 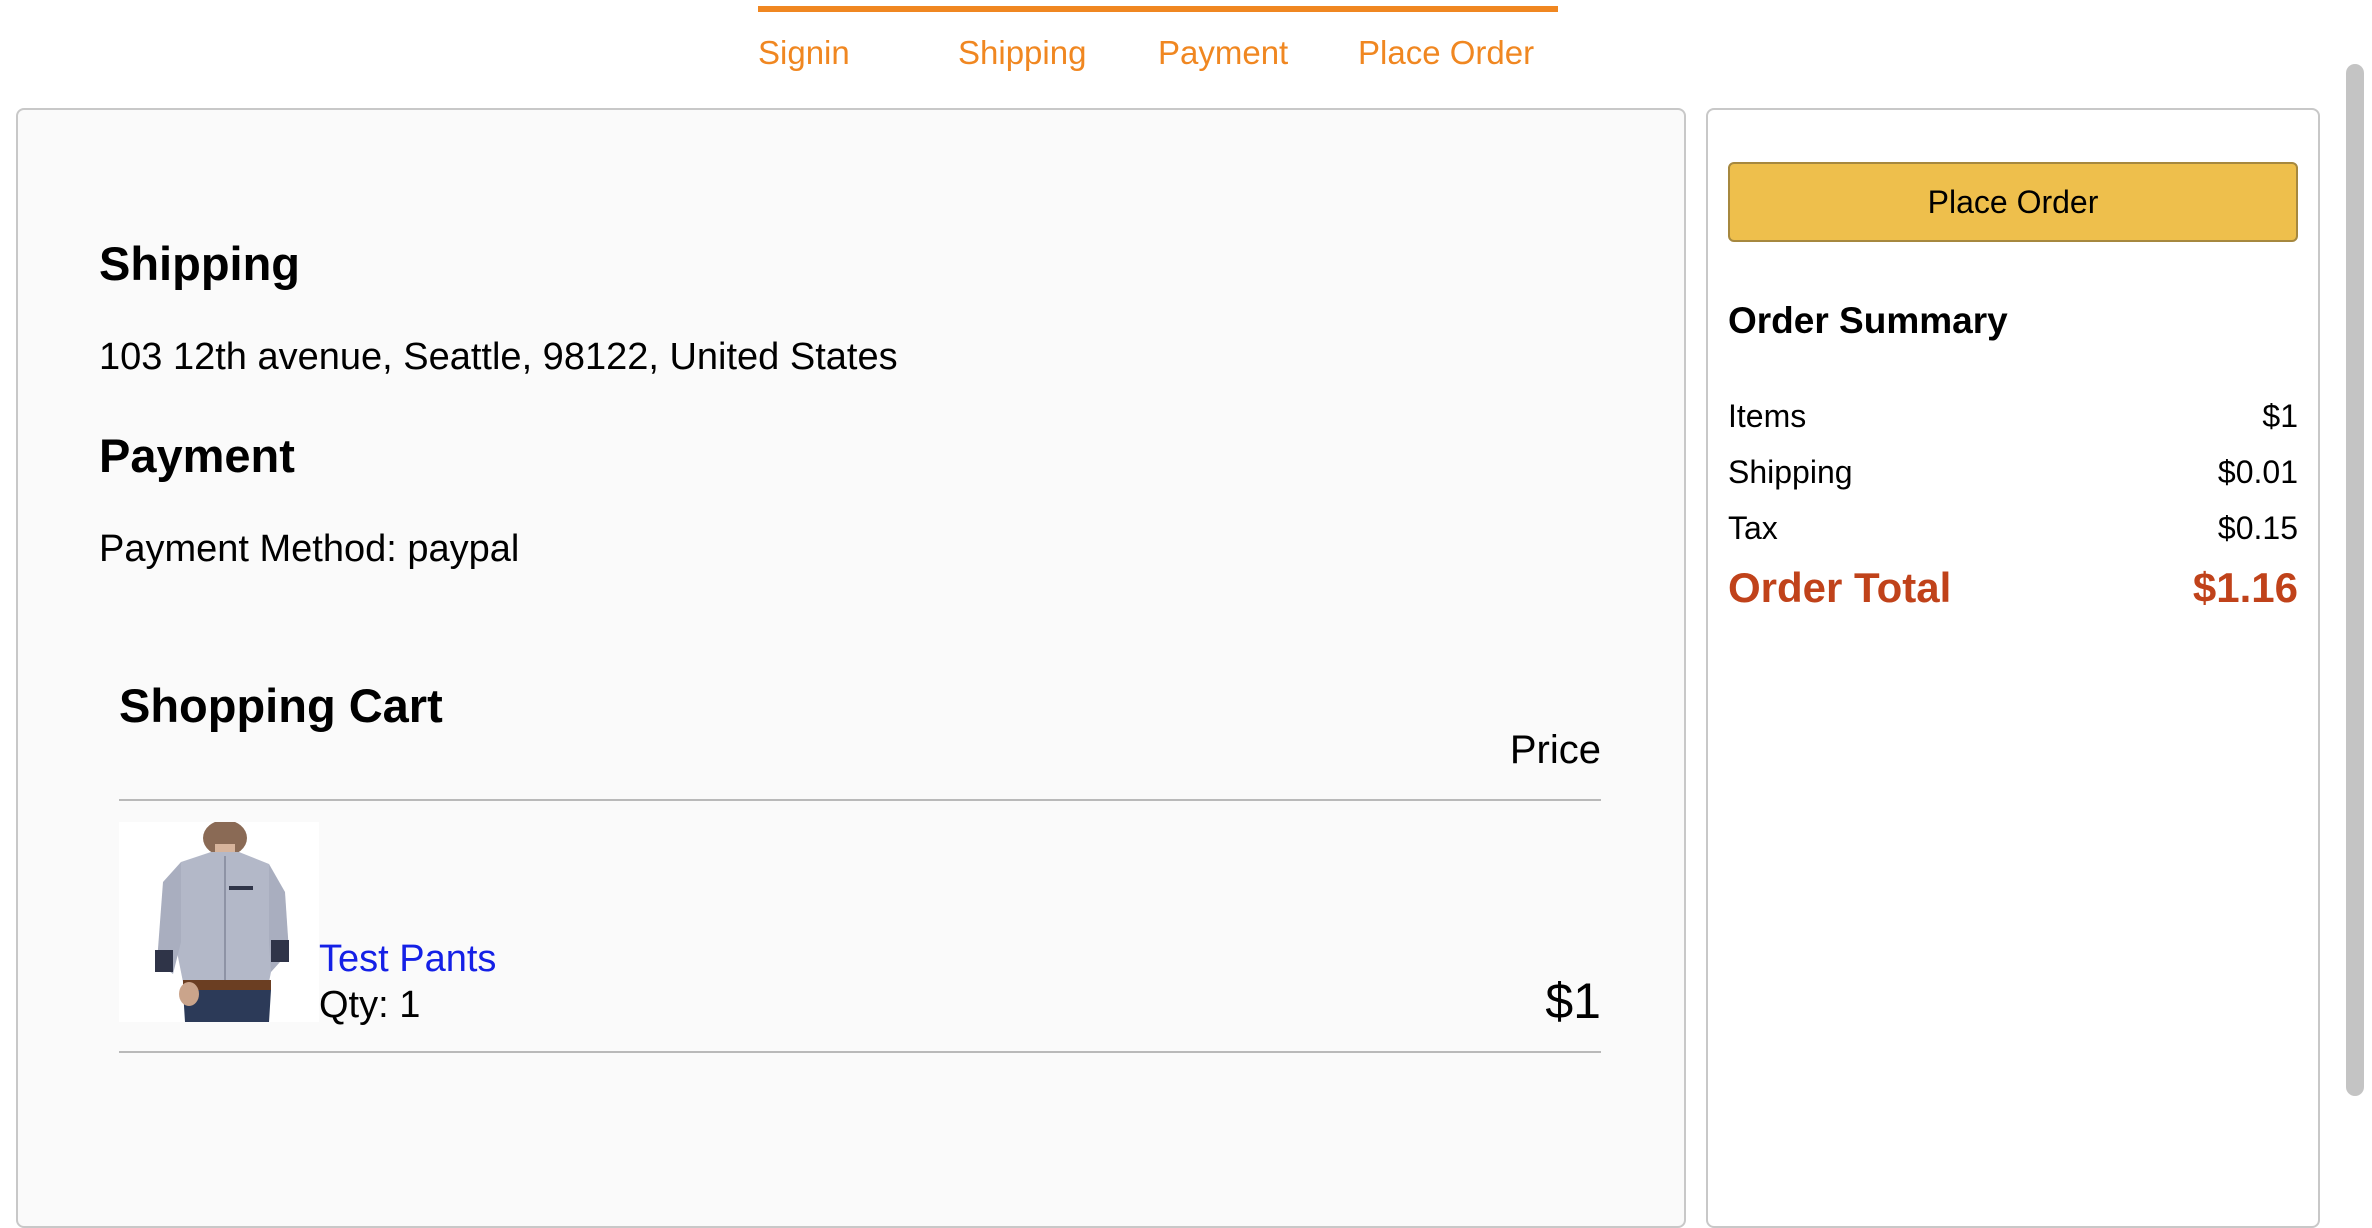 What do you see at coordinates (1223, 53) in the screenshot?
I see `step-payment: Payment` at bounding box center [1223, 53].